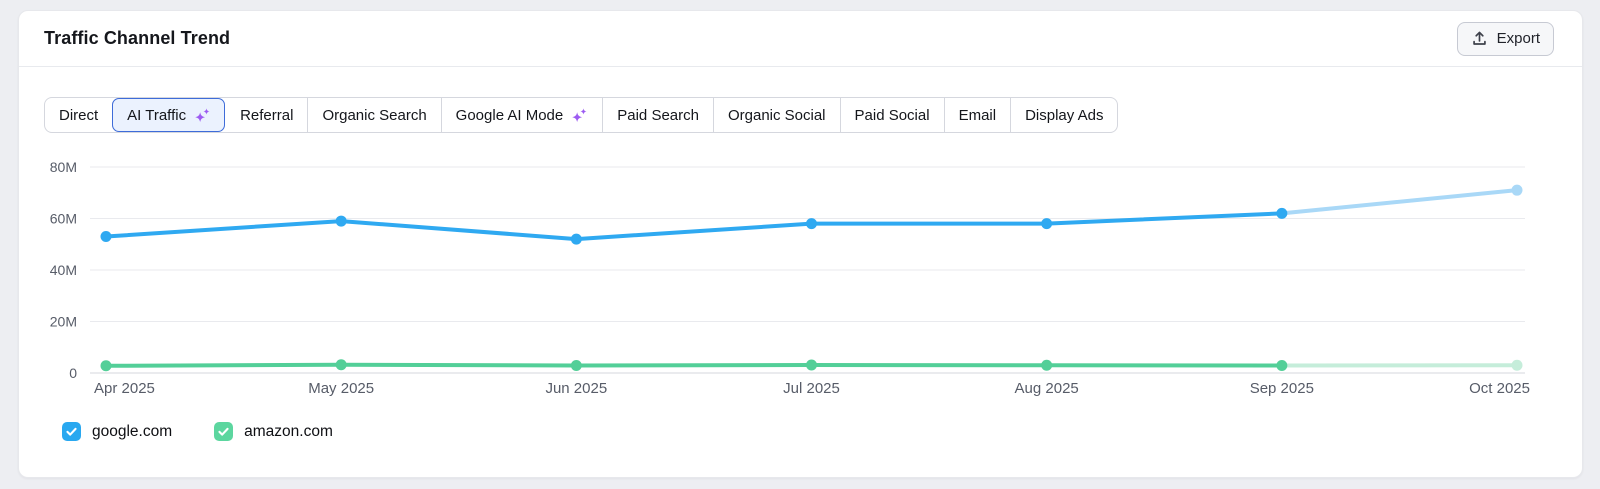 This screenshot has width=1600, height=489. I want to click on series-amazon-com, so click(811, 365).